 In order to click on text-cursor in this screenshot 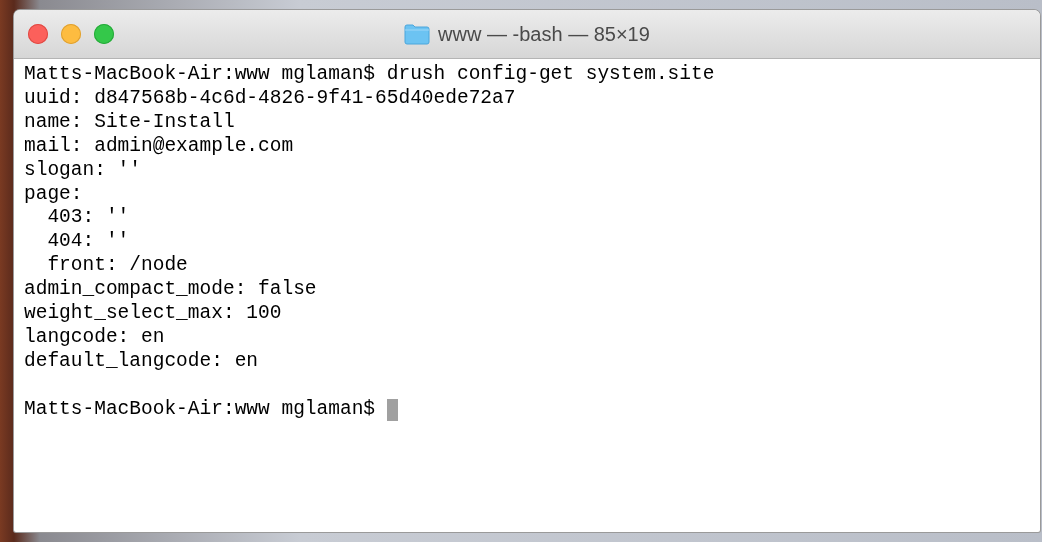, I will do `click(393, 409)`.